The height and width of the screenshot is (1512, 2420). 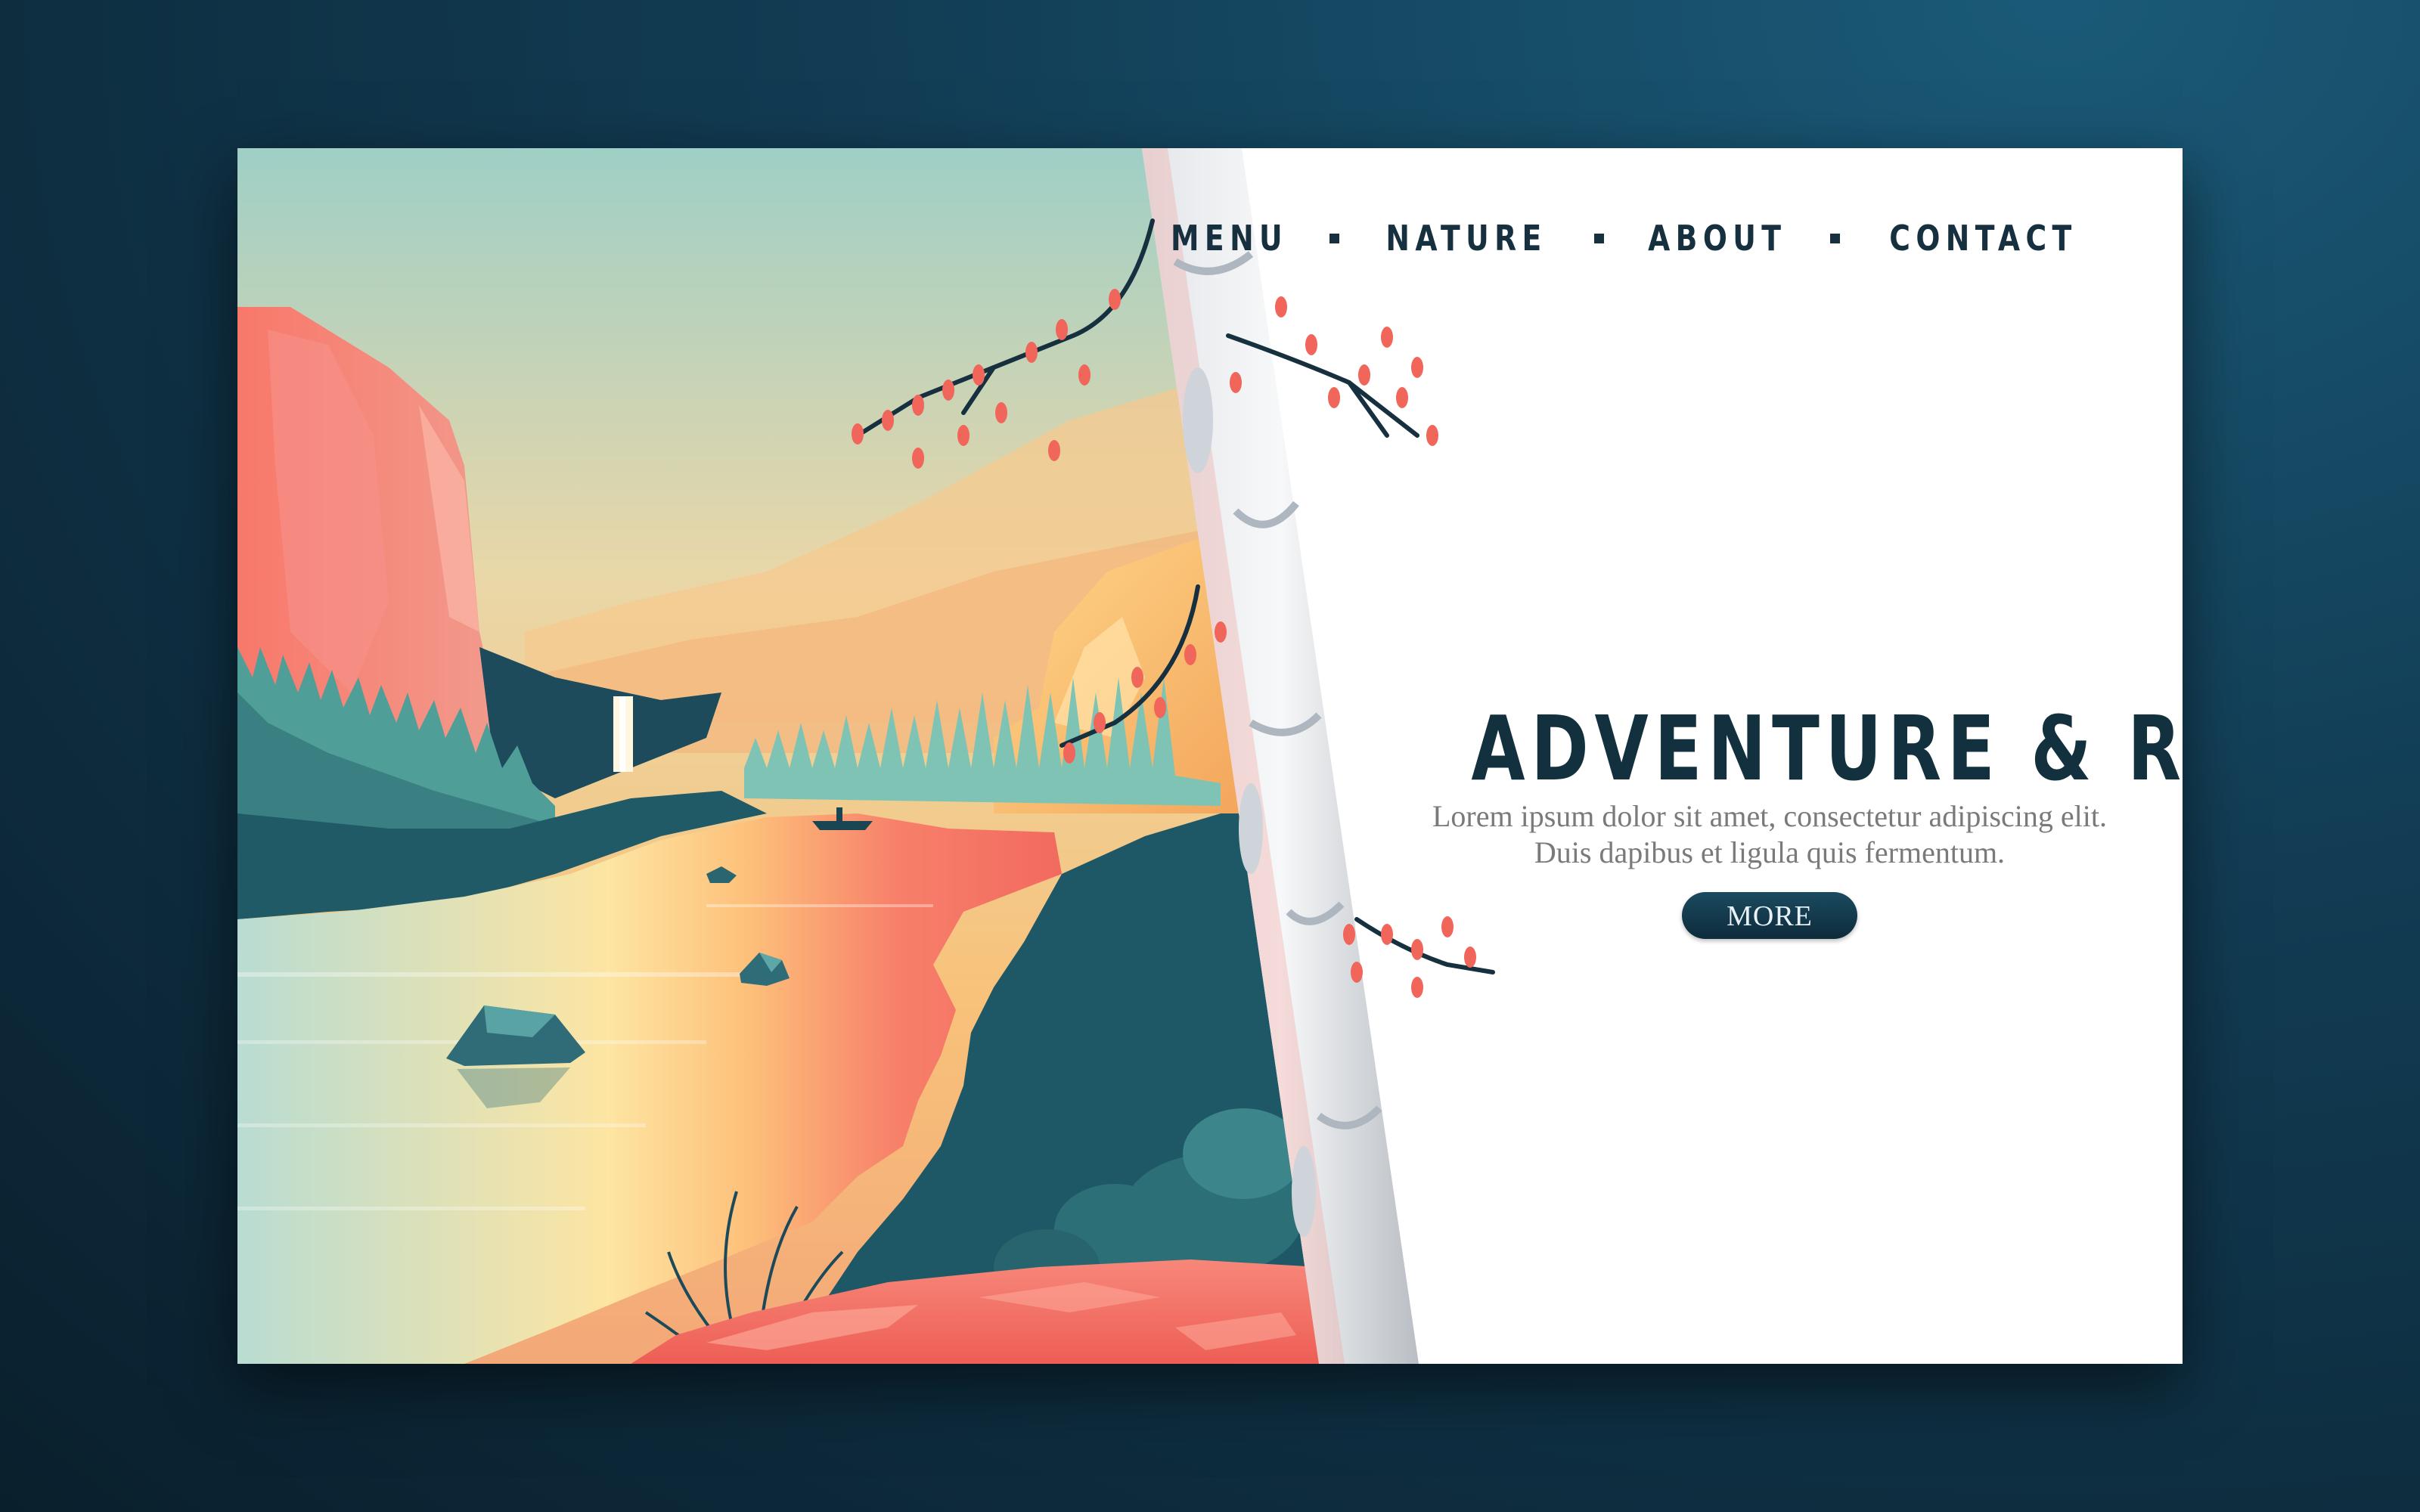 I want to click on nav-item-menu: MENU, so click(x=1229, y=238).